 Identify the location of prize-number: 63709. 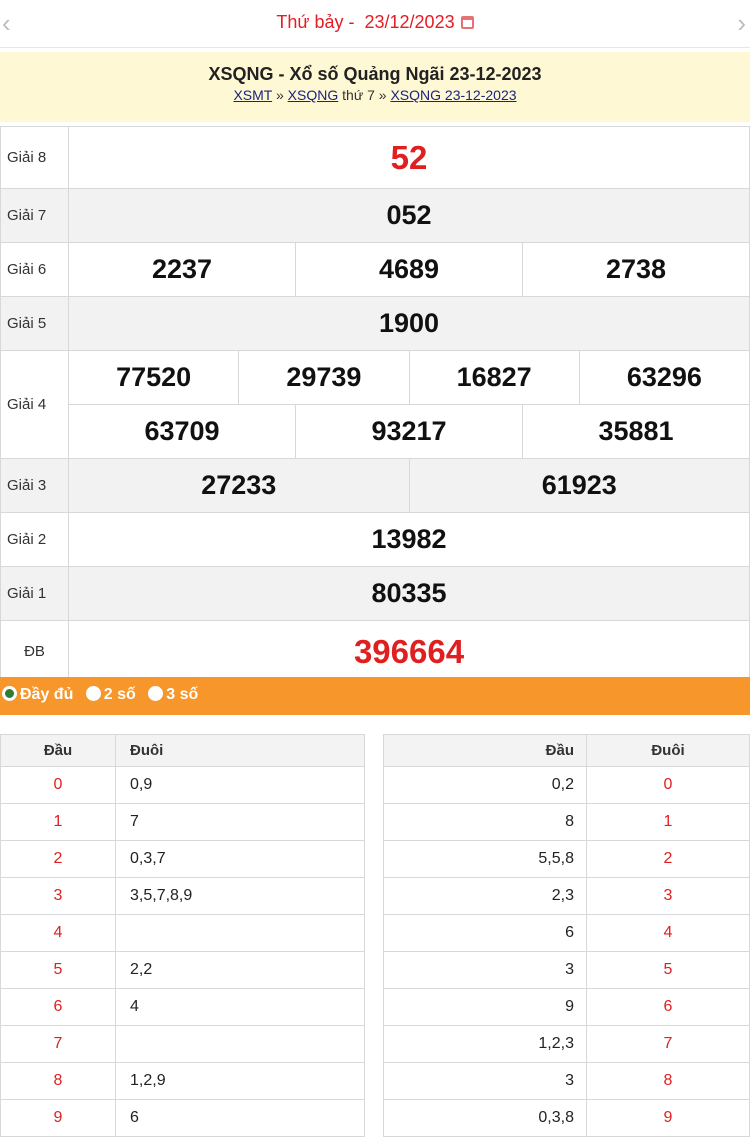
(182, 431).